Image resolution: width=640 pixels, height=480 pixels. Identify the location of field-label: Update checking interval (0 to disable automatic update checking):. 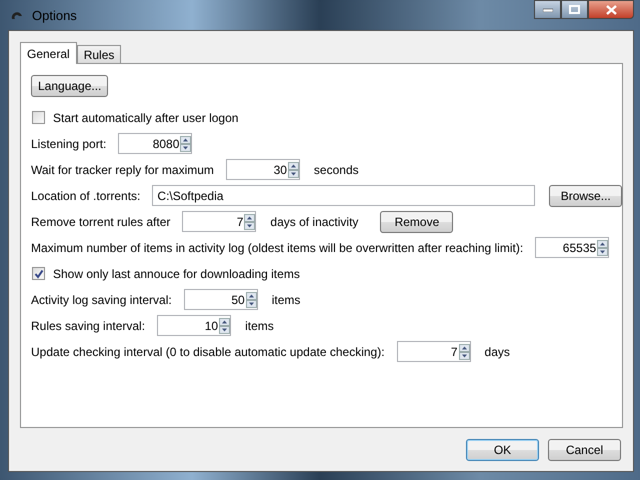
(208, 351).